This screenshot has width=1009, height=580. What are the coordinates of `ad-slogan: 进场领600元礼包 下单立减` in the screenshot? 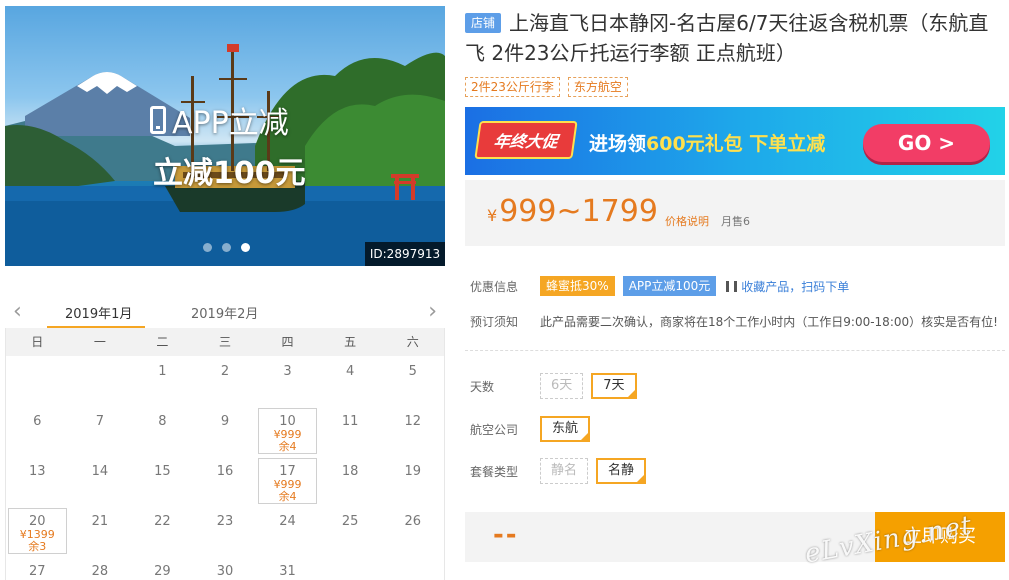 It's located at (707, 142).